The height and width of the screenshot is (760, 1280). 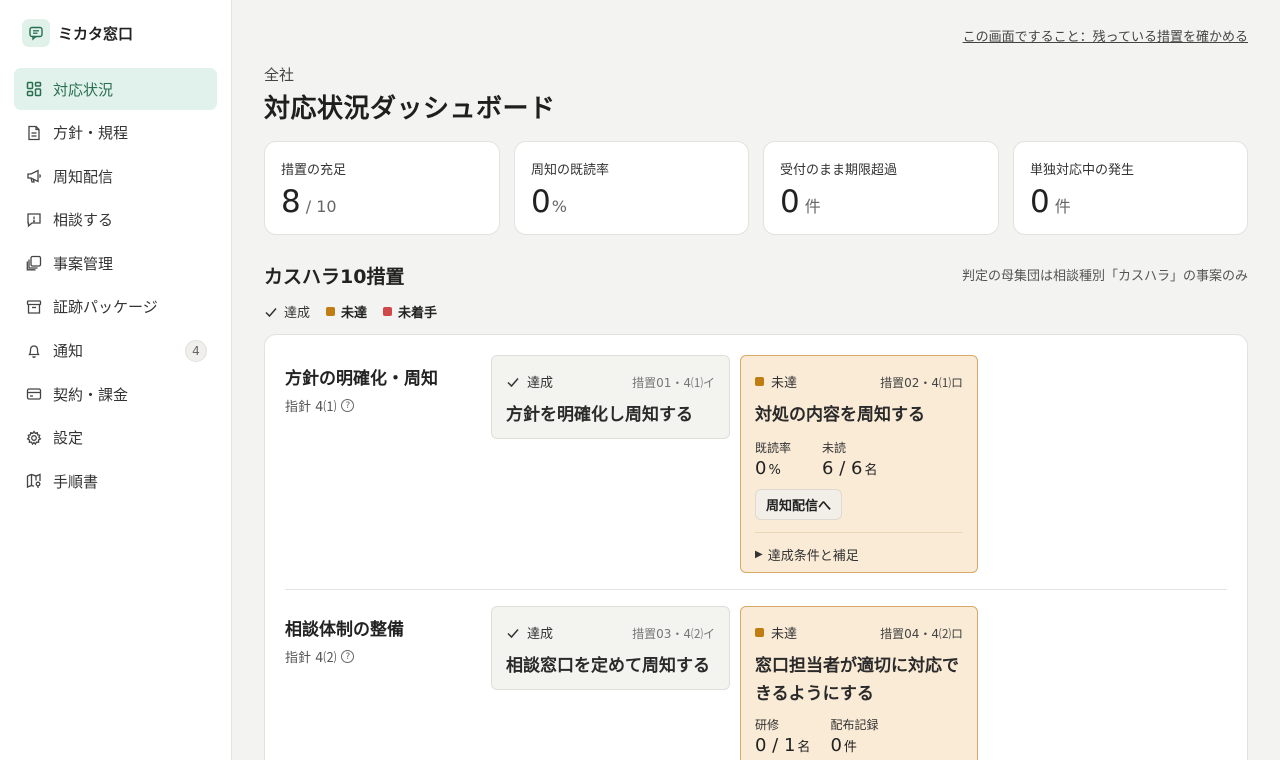 What do you see at coordinates (115, 351) in the screenshot?
I see `sidebar-item-notifications: 通知 4` at bounding box center [115, 351].